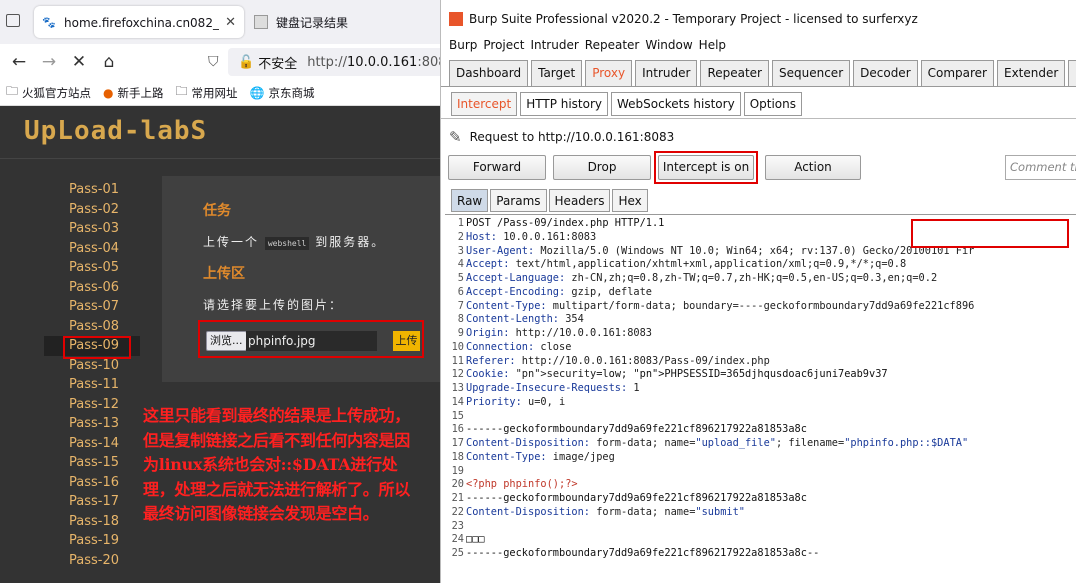  I want to click on pass-link-pass-01: Pass-01, so click(92, 190).